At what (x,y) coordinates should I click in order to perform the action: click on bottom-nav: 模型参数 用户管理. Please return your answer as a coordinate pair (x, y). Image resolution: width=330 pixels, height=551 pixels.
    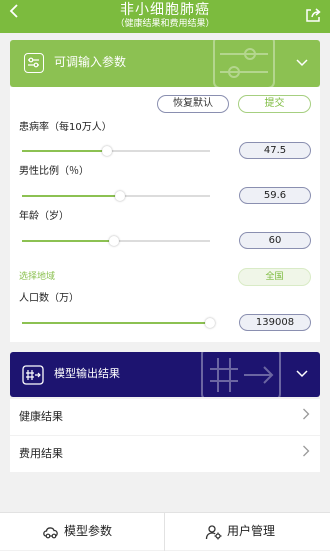
    Looking at the image, I should click on (165, 531).